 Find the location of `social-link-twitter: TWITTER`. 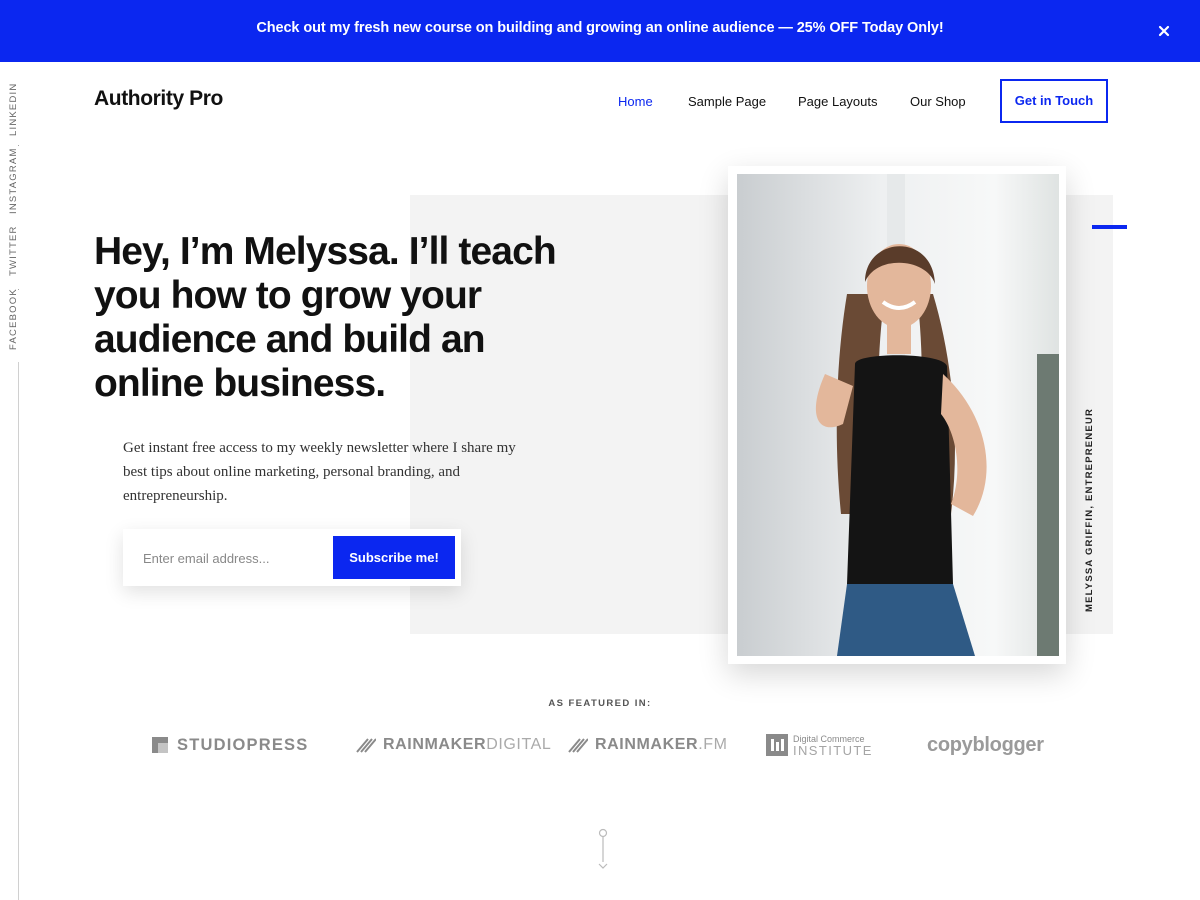

social-link-twitter: TWITTER is located at coordinates (13, 250).